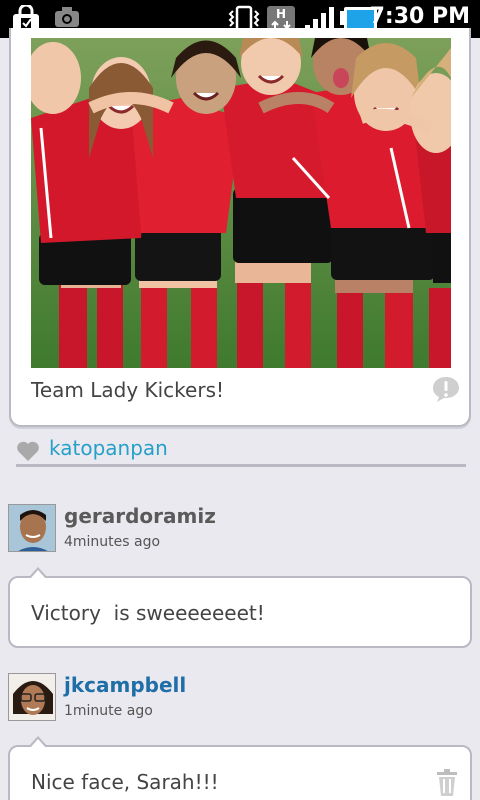 The image size is (480, 800). I want to click on post-caption: Team Lady Kickers!, so click(128, 390).